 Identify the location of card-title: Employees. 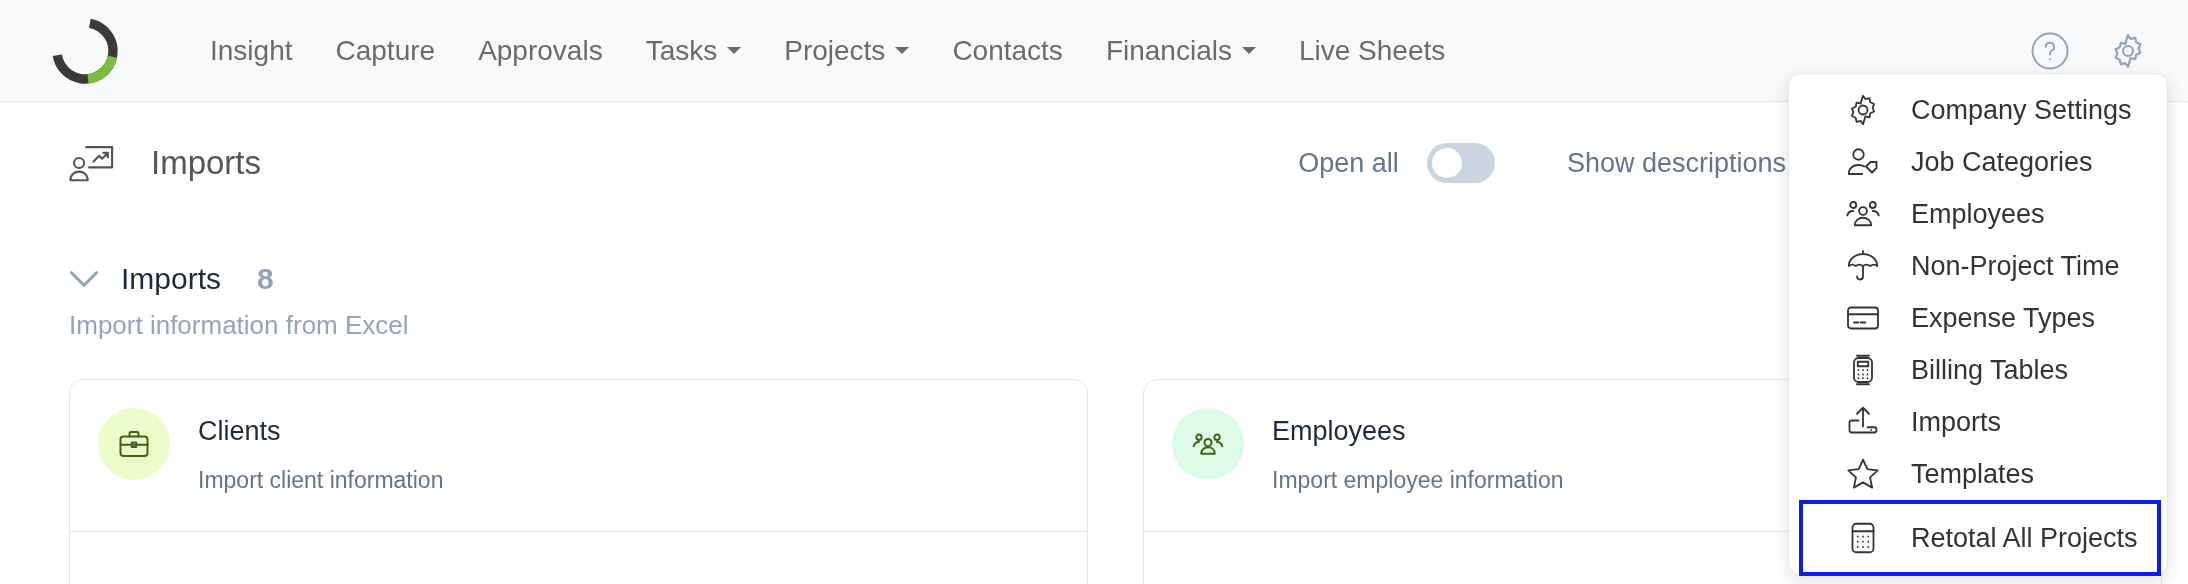
(1339, 431).